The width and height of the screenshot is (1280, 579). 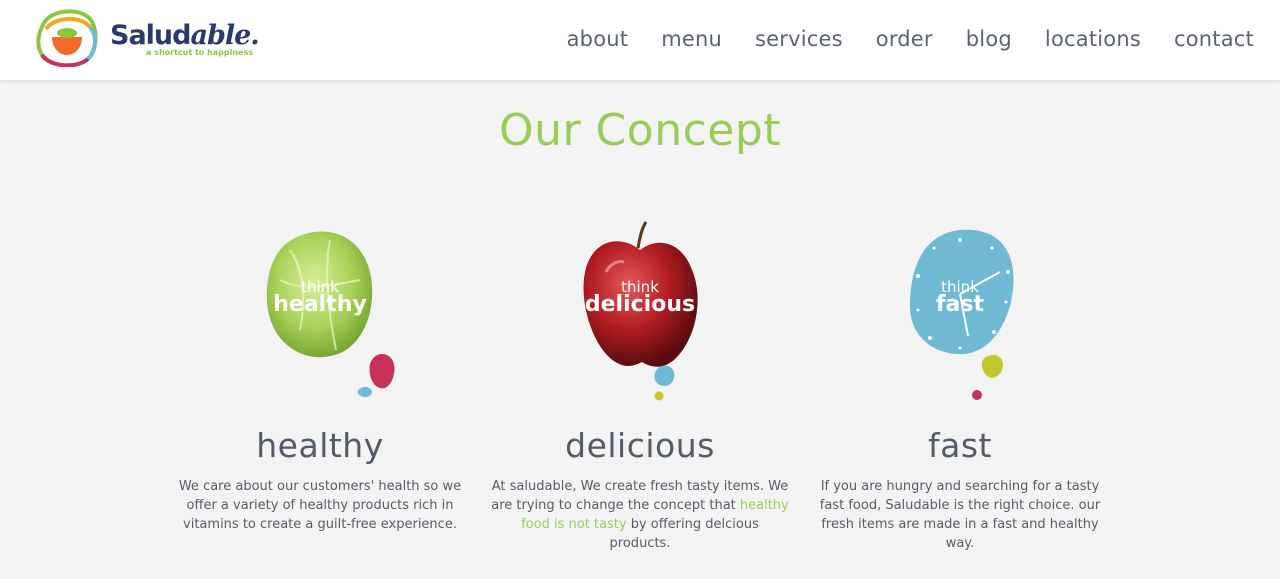 I want to click on brand-tagline: a shortcut to happiness, so click(x=199, y=52).